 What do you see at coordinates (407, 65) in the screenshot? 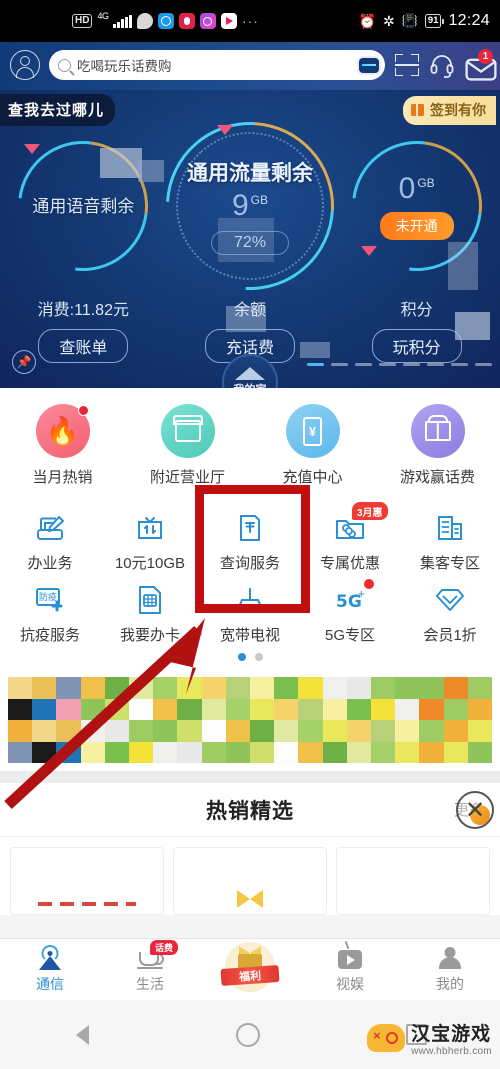
I see `scan-code-icon` at bounding box center [407, 65].